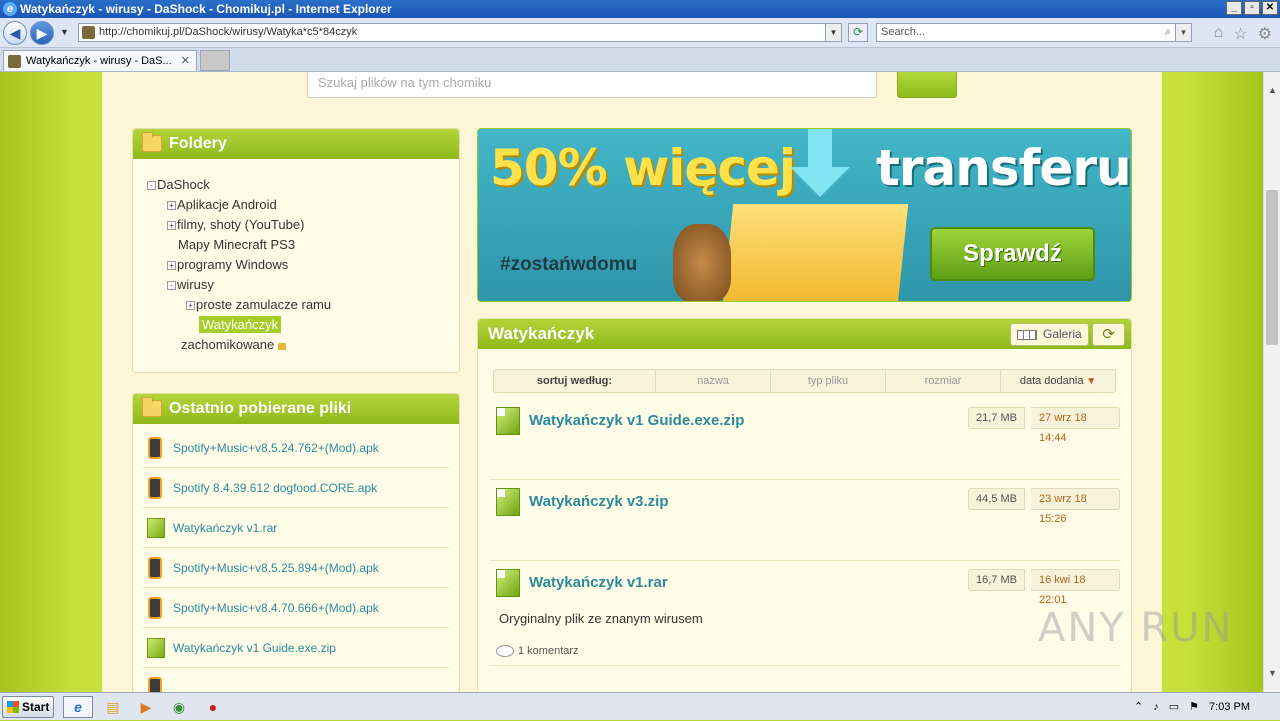 This screenshot has width=1280, height=721. What do you see at coordinates (1156, 707) in the screenshot?
I see `volume-icon: ♪` at bounding box center [1156, 707].